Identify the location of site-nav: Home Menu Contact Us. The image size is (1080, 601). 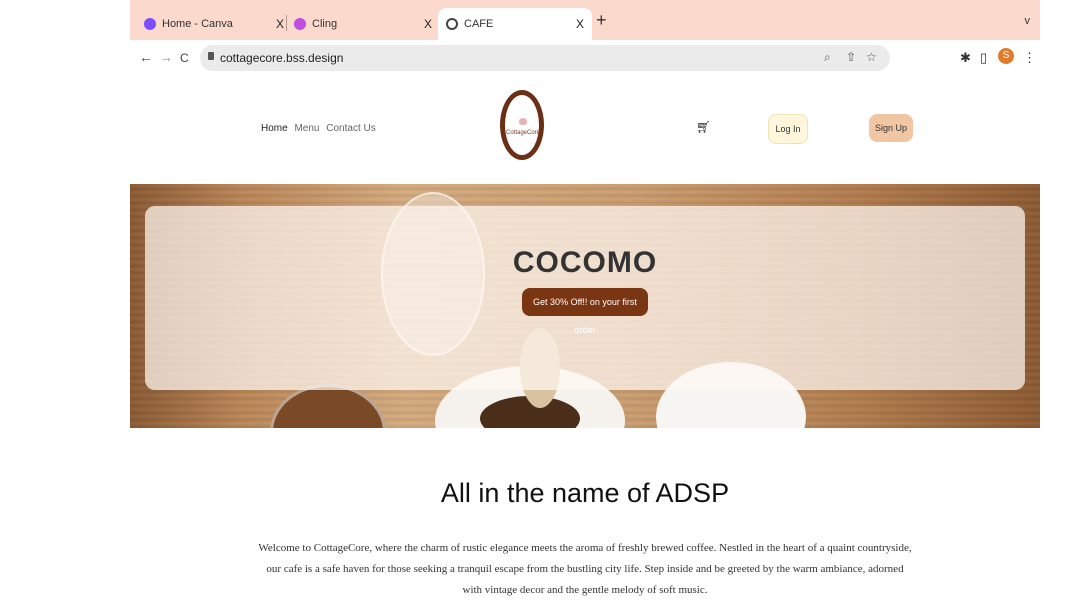
(320, 128).